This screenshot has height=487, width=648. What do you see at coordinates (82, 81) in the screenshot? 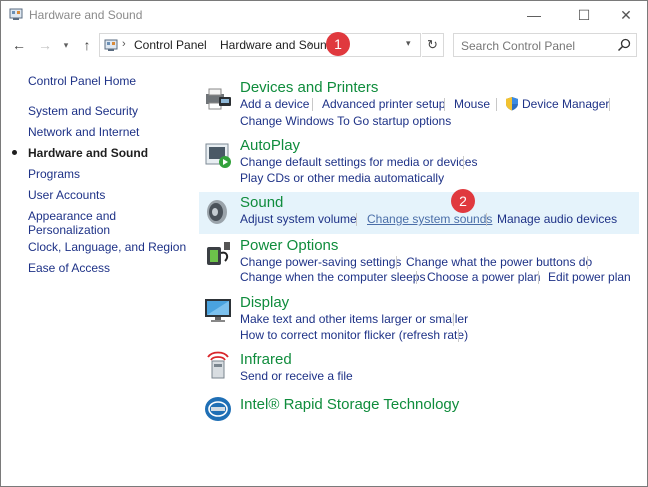
I see `sidebar-control-panel-home: Control Panel Home` at bounding box center [82, 81].